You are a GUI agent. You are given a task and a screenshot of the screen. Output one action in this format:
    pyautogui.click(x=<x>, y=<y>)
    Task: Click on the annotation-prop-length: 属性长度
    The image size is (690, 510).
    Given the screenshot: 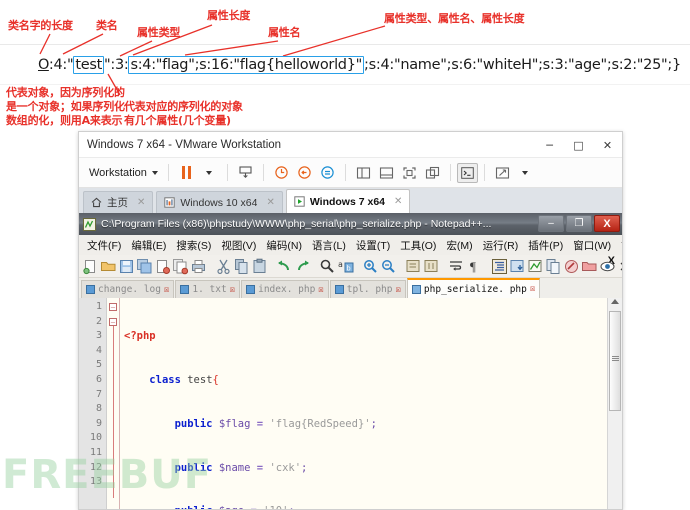 What is the action you would take?
    pyautogui.click(x=229, y=15)
    